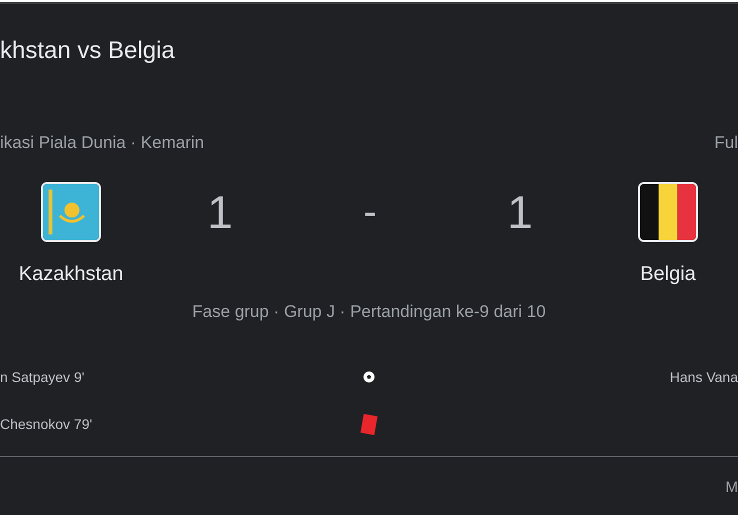 The height and width of the screenshot is (515, 738). I want to click on team-name: Belgia, so click(668, 274).